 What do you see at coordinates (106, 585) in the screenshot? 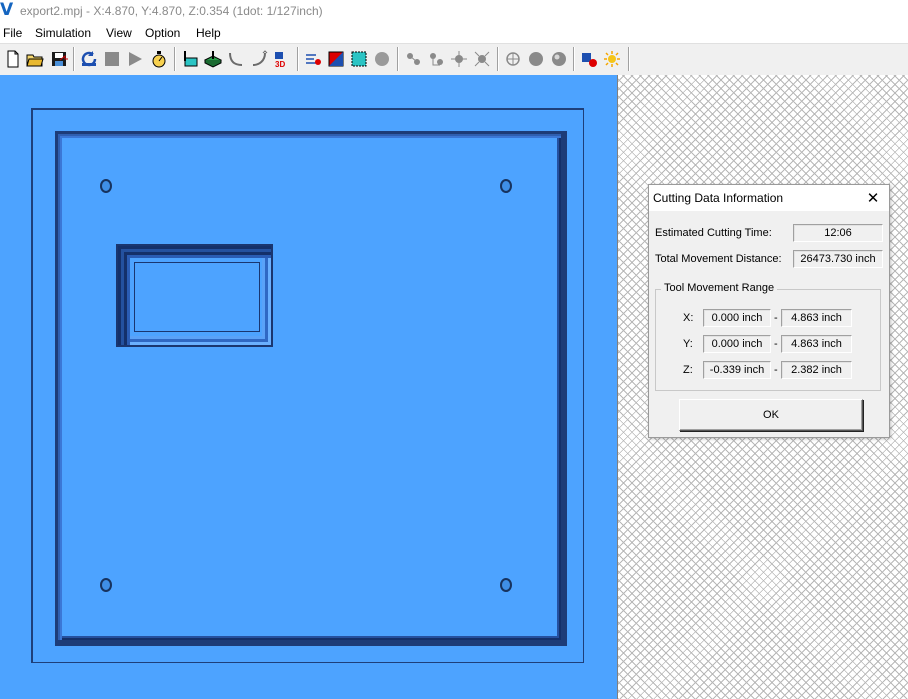
I see `drill-hole-bottom-left` at bounding box center [106, 585].